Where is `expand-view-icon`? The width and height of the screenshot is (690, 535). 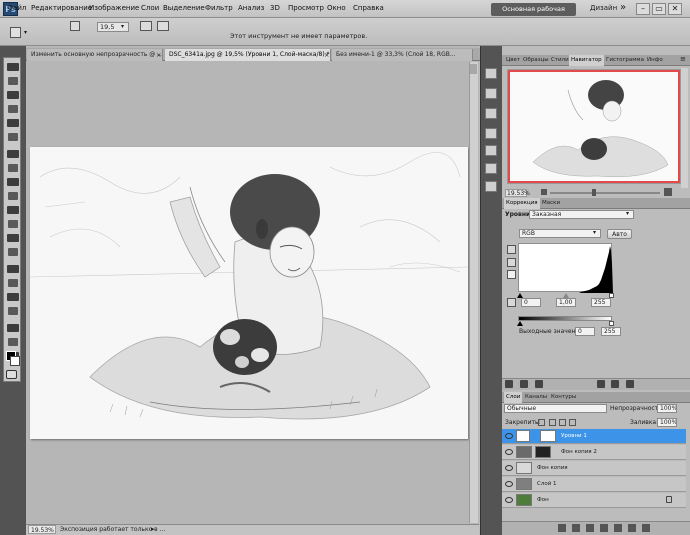
expand-view-icon is located at coordinates (524, 384).